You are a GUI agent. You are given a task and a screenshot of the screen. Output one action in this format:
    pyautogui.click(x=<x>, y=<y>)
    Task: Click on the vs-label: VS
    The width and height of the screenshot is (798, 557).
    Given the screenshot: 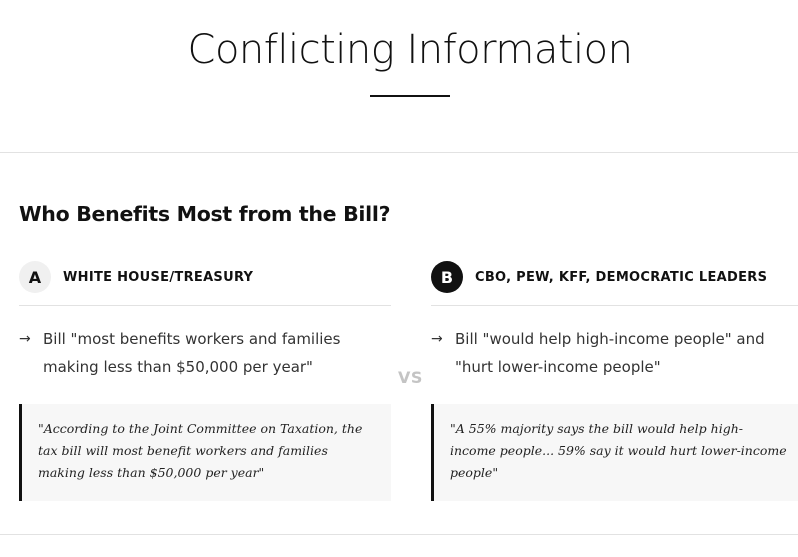 What is the action you would take?
    pyautogui.click(x=410, y=377)
    